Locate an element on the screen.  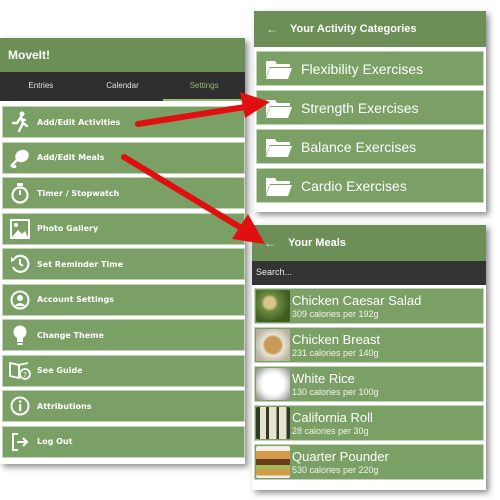
meal-item-chicken-breast: Chicken Breast 231 calories per 140g is located at coordinates (369, 345).